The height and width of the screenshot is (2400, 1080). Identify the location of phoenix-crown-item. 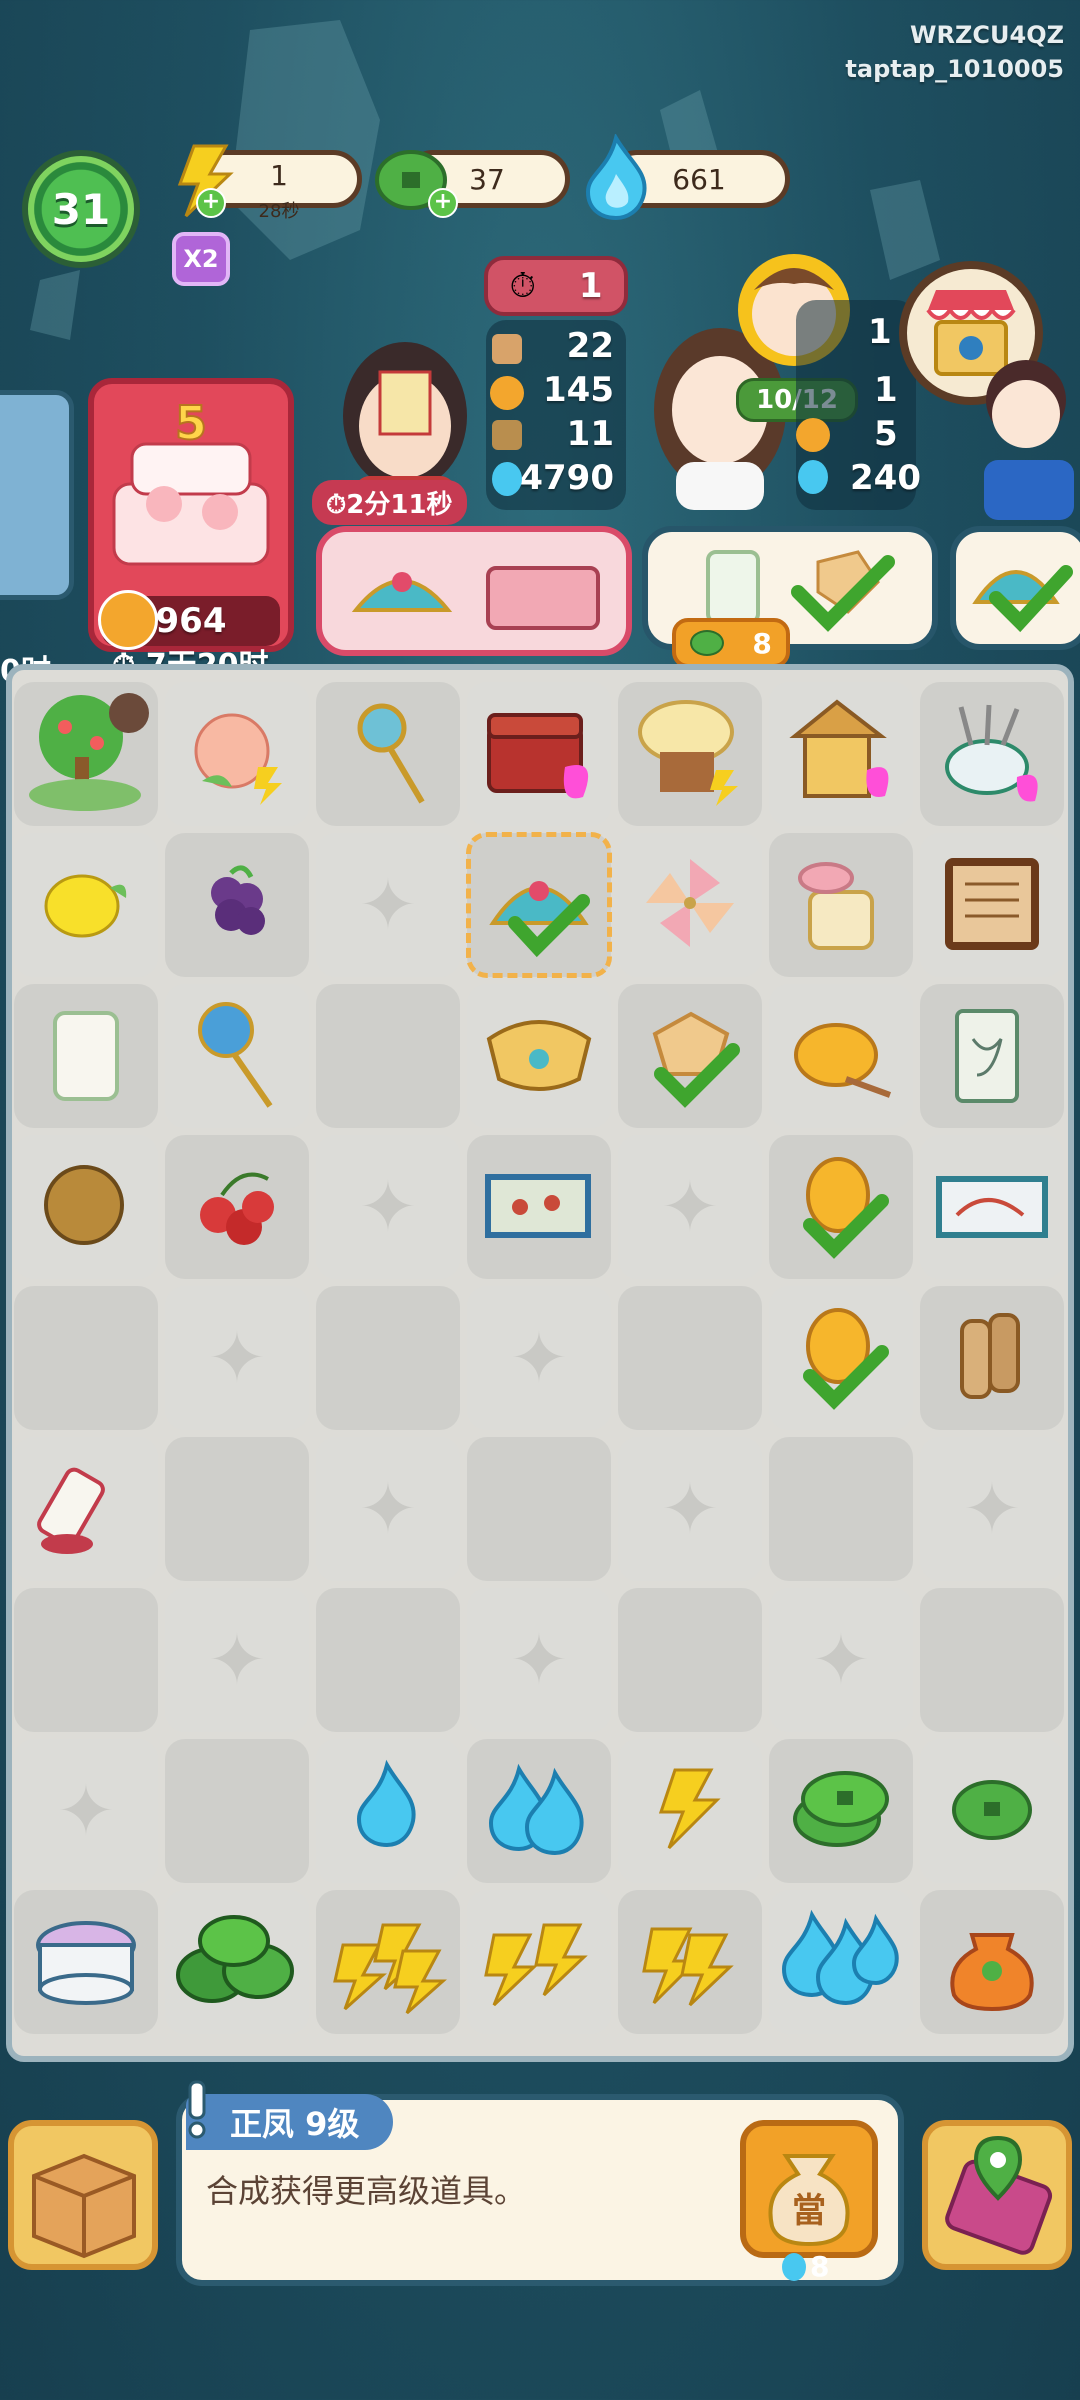
(539, 905).